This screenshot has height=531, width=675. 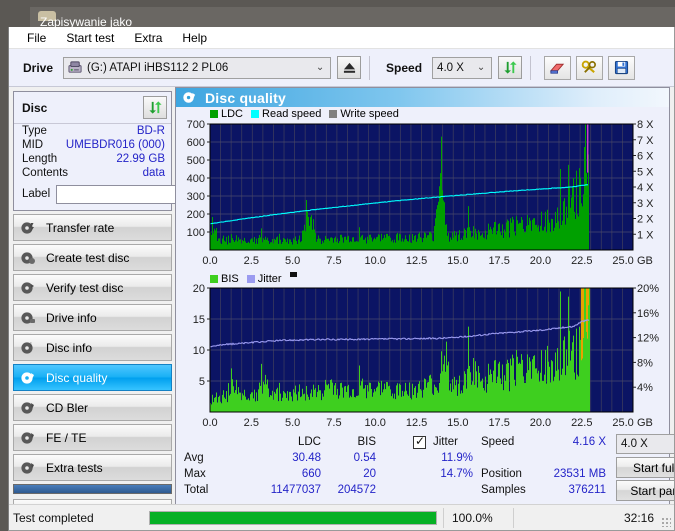 I want to click on legend-item-write-speed: Write speed, so click(x=364, y=114).